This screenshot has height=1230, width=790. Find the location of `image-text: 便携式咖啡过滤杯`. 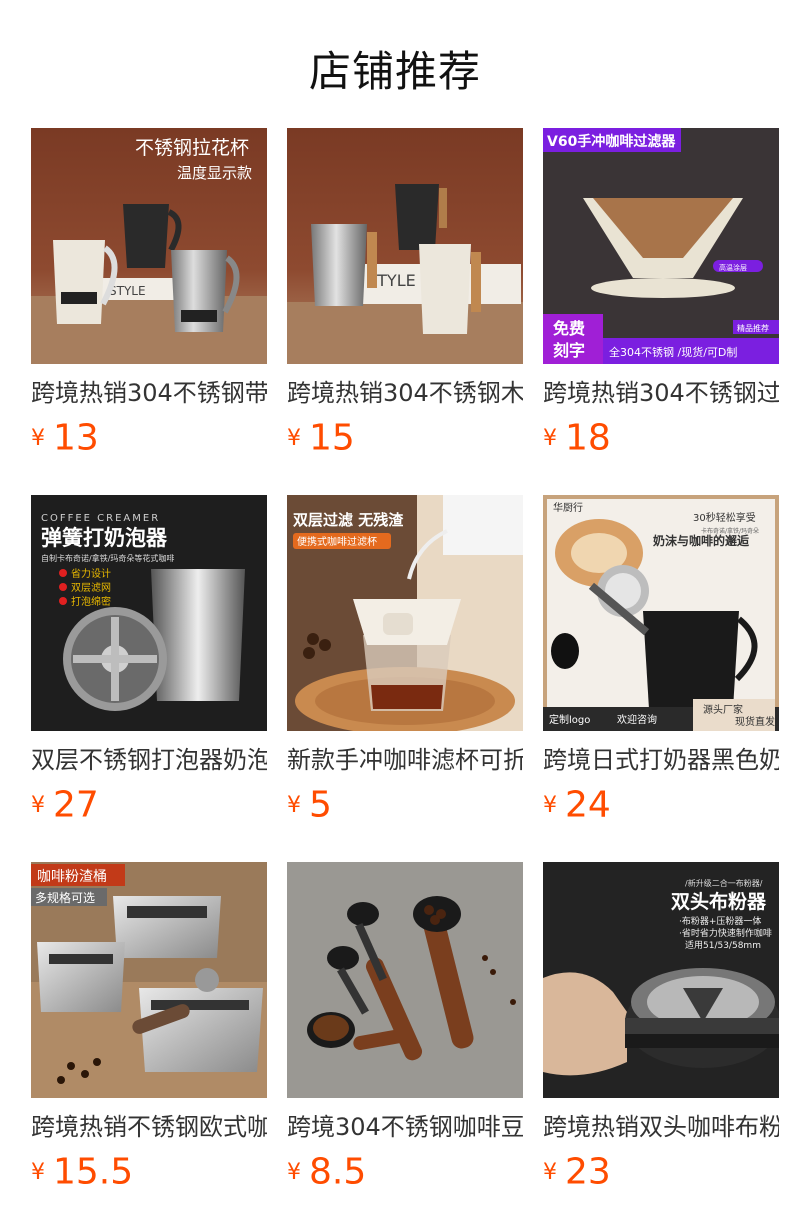

image-text: 便携式咖啡过滤杯 is located at coordinates (337, 541).